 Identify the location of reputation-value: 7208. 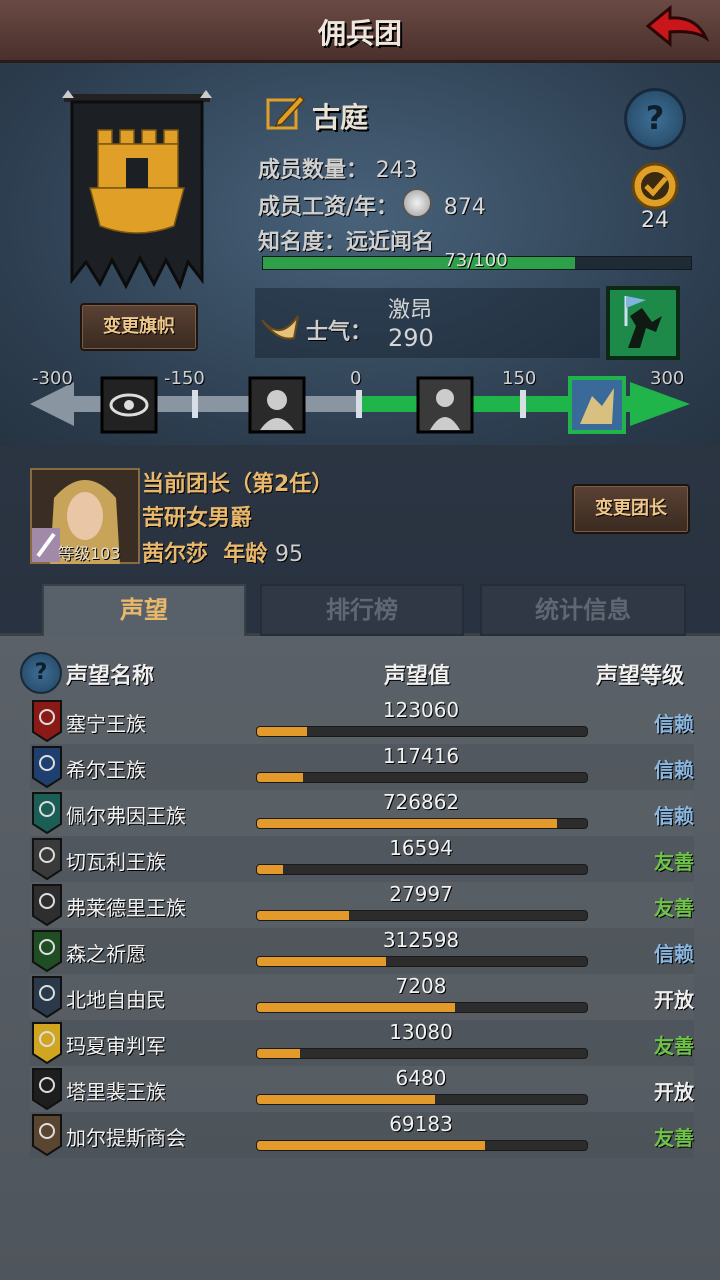
(421, 986).